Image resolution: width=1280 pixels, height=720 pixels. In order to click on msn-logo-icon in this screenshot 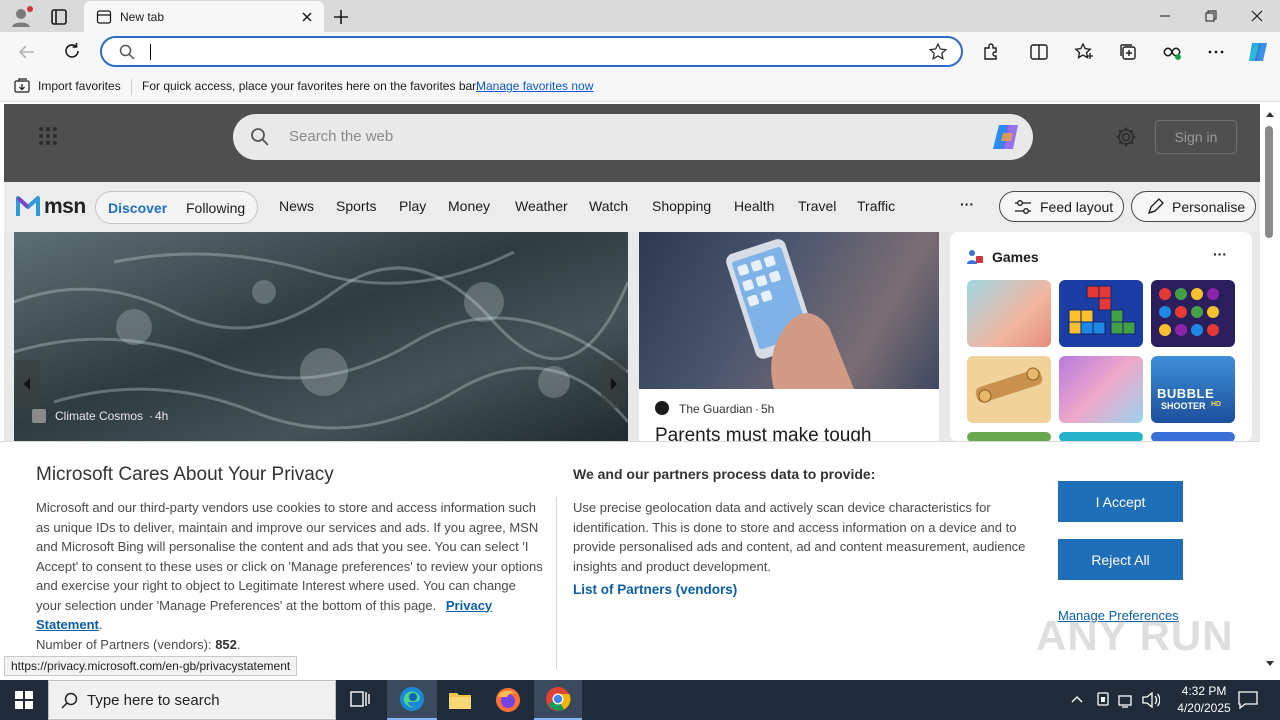, I will do `click(28, 205)`.